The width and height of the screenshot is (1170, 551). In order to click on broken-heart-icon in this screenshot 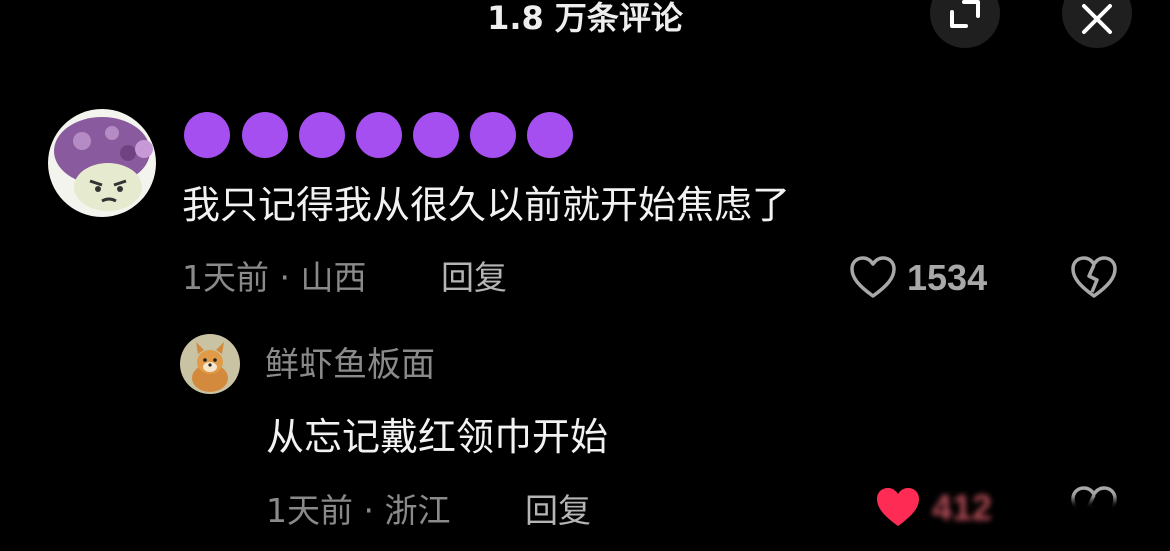, I will do `click(1094, 277)`.